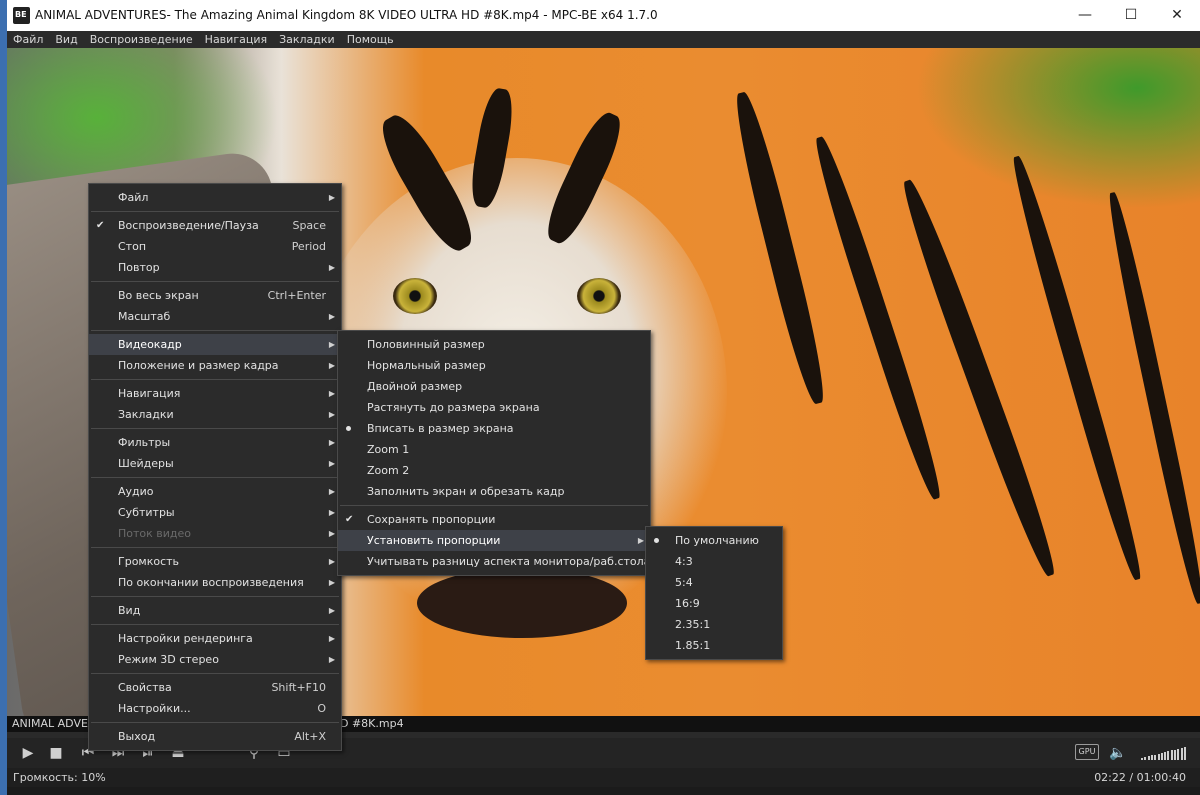 This screenshot has width=1200, height=795. Describe the element at coordinates (215, 512) in the screenshot. I see `menu-item: Субтитры ▶` at that location.